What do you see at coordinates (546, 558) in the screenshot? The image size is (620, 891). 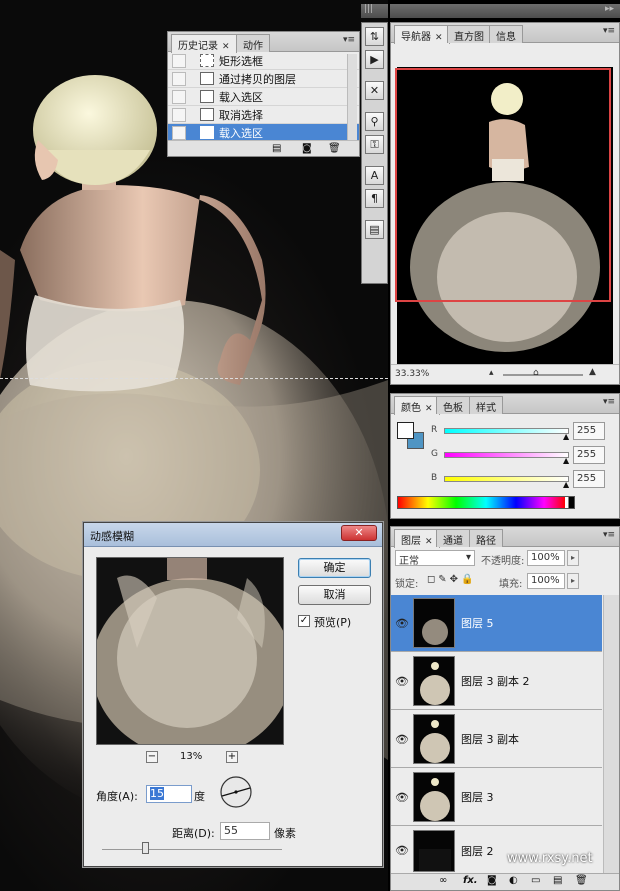 I see `opacity-field: 100%` at bounding box center [546, 558].